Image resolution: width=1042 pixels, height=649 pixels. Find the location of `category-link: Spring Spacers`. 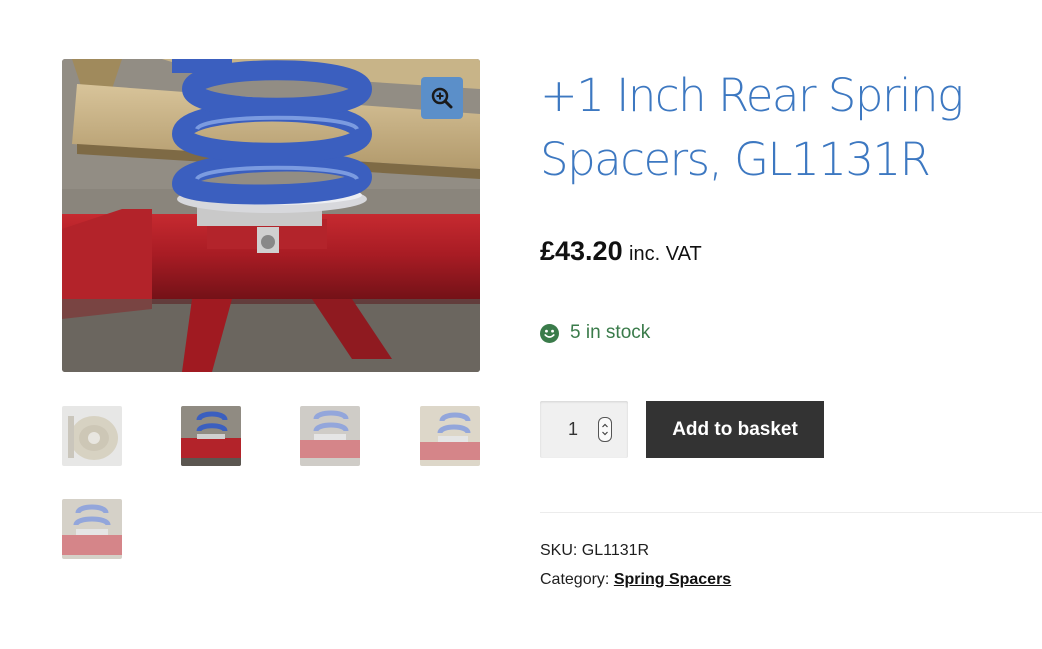

category-link: Spring Spacers is located at coordinates (672, 579).